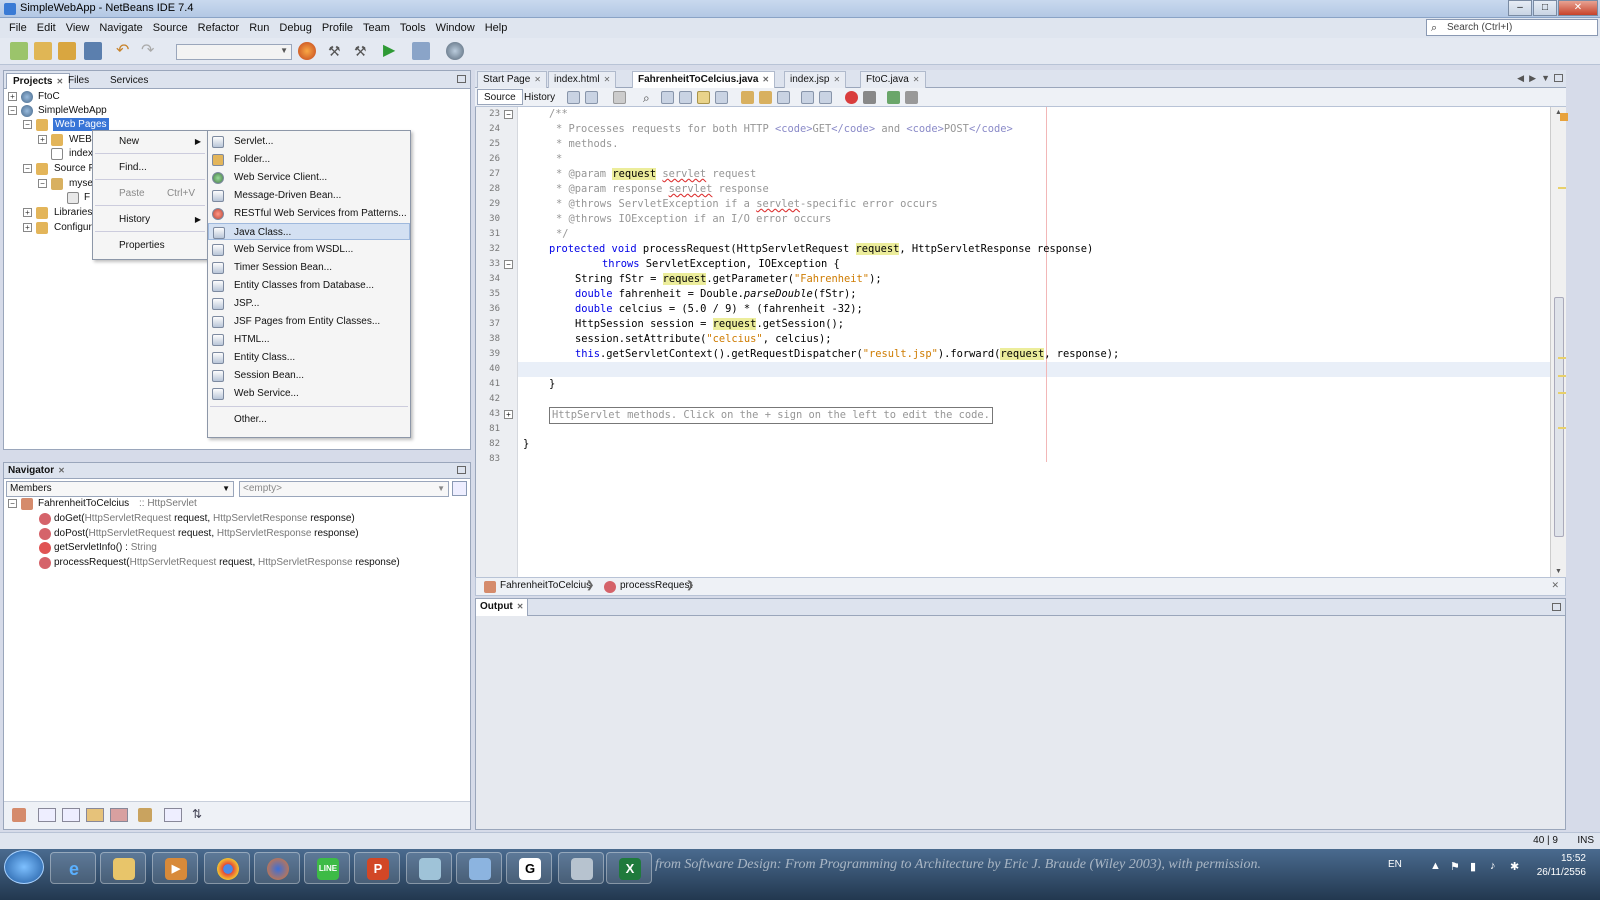 The width and height of the screenshot is (1600, 900). What do you see at coordinates (1514, 866) in the screenshot?
I see `tray-app-icon: ✱` at bounding box center [1514, 866].